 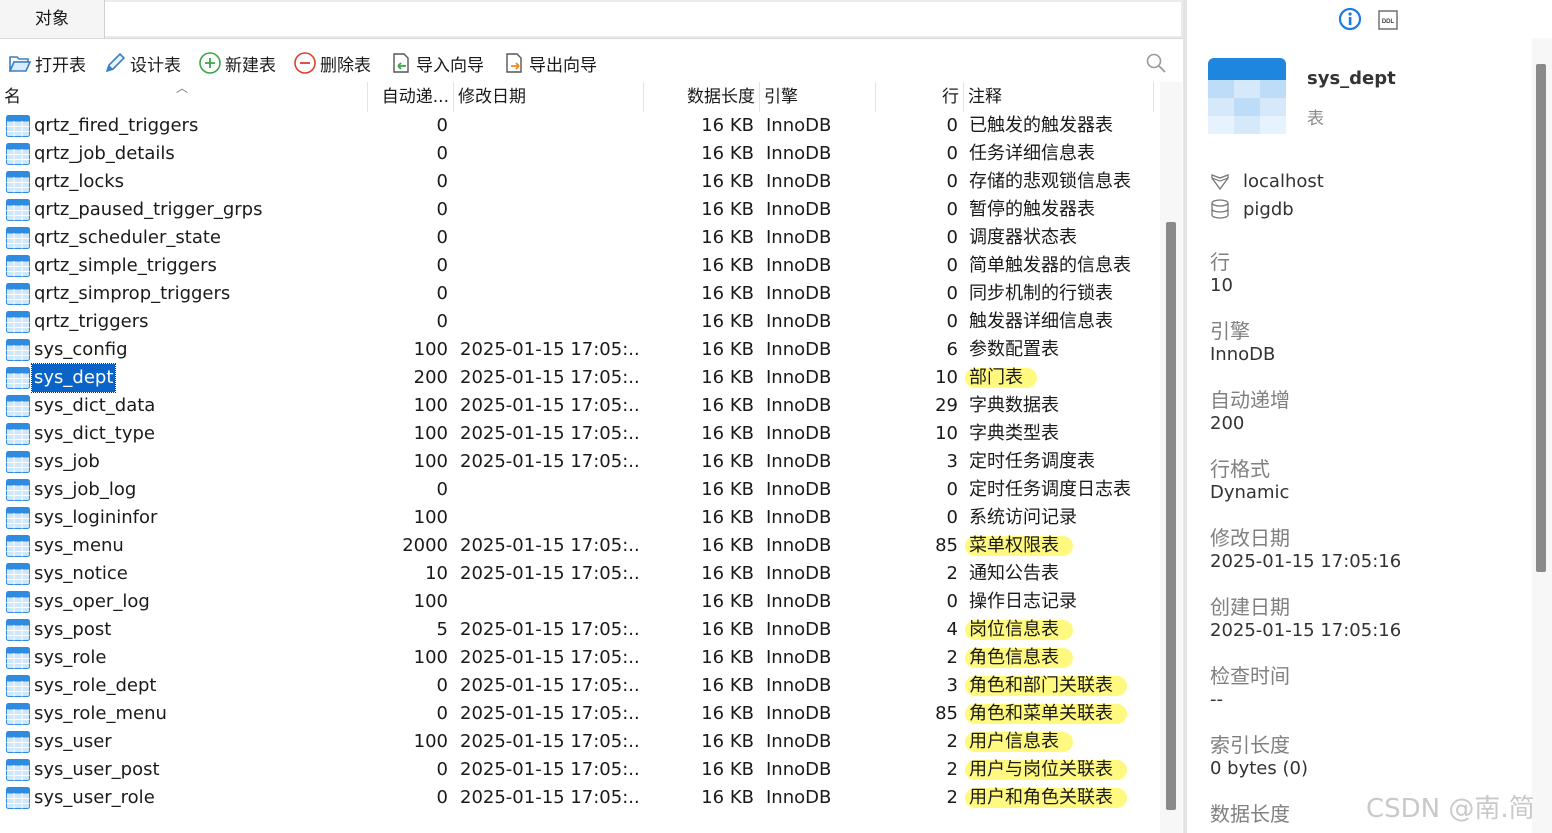 I want to click on comment: 用户与岗位关联表, so click(x=1041, y=769).